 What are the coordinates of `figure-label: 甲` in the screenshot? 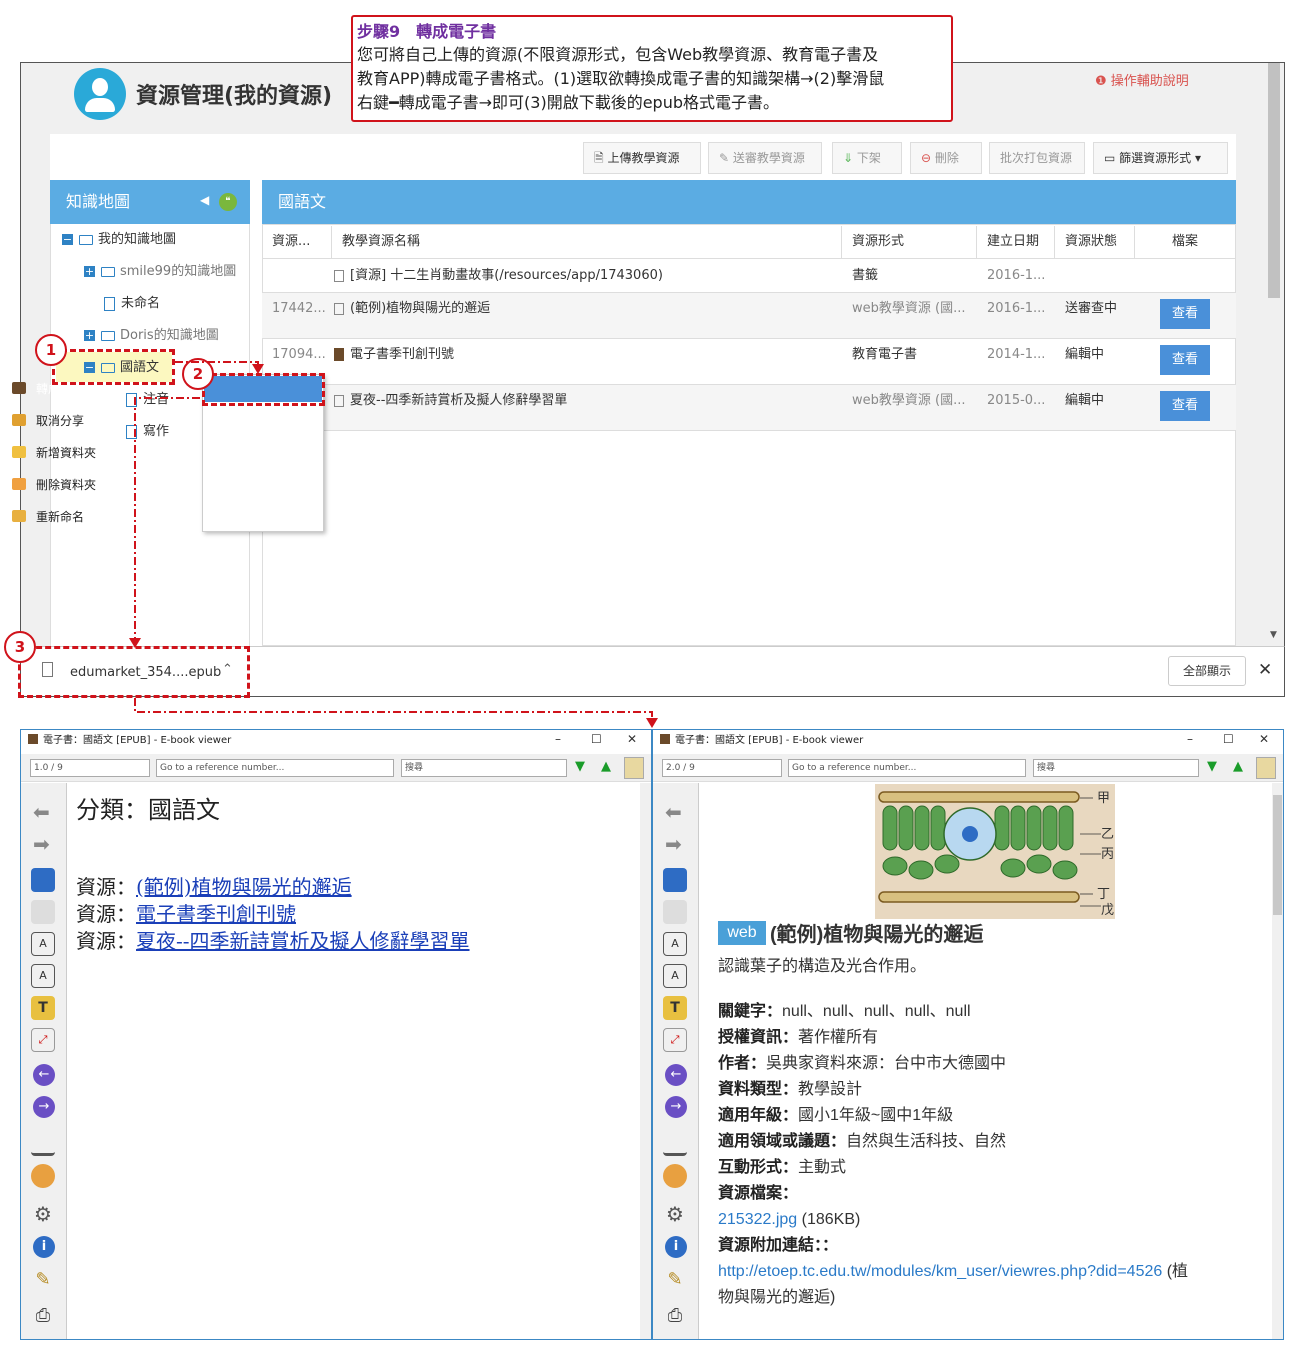 It's located at (1103, 798).